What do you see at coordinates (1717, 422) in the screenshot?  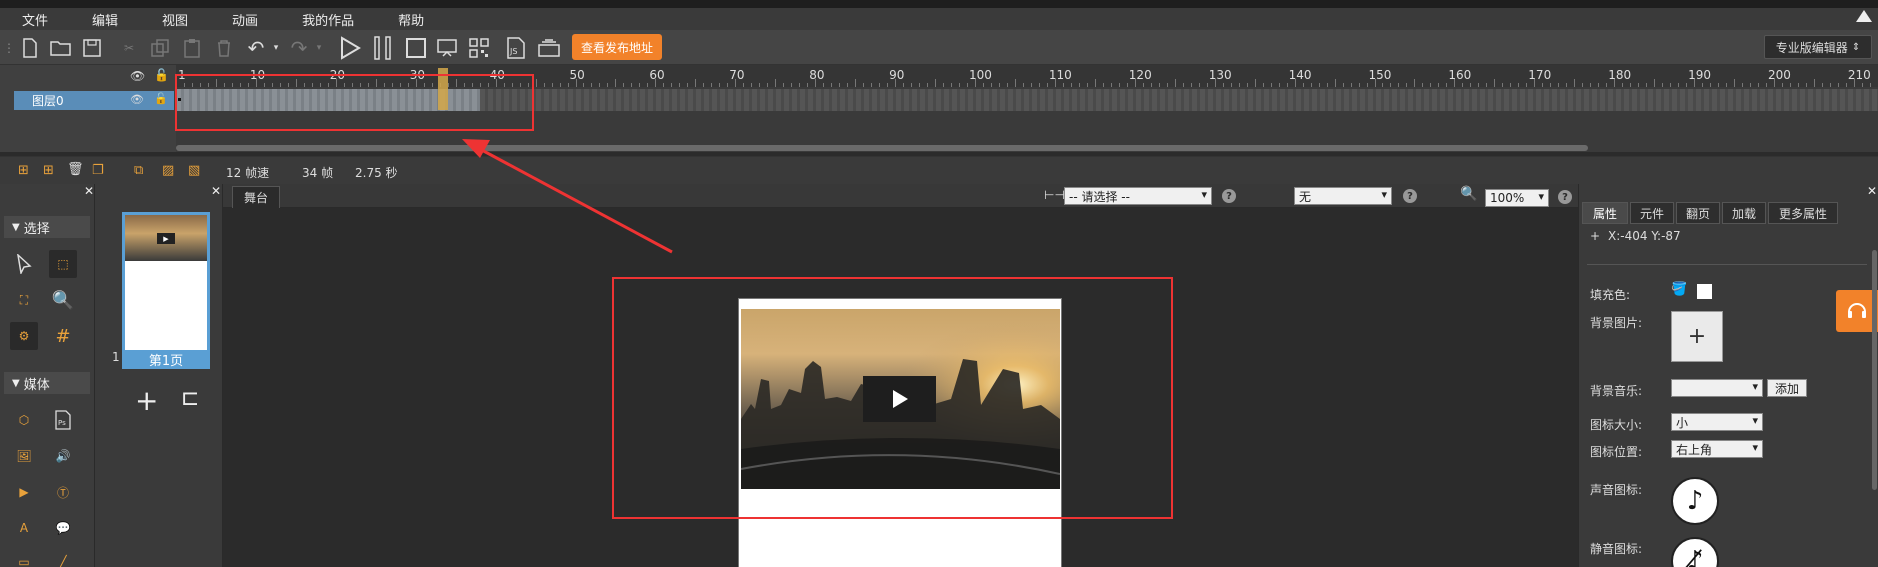 I see `icon-size-select: 小` at bounding box center [1717, 422].